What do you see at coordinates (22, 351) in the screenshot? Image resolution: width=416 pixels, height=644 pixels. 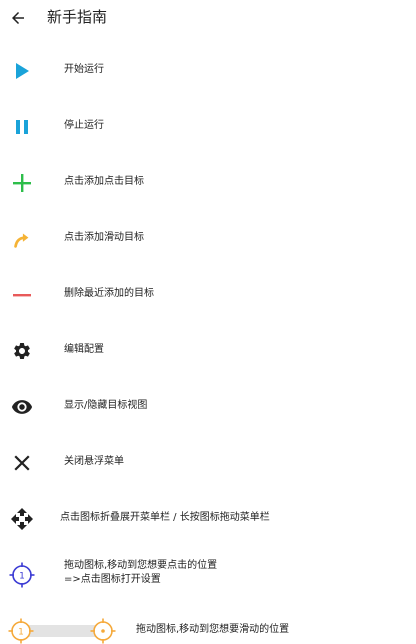 I see `gear-icon` at bounding box center [22, 351].